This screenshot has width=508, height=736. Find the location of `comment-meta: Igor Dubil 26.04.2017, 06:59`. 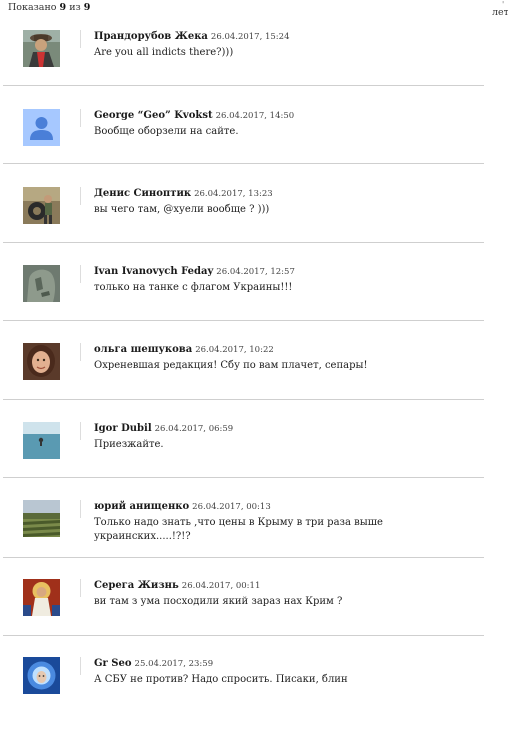

comment-meta: Igor Dubil 26.04.2017, 06:59 is located at coordinates (289, 429).